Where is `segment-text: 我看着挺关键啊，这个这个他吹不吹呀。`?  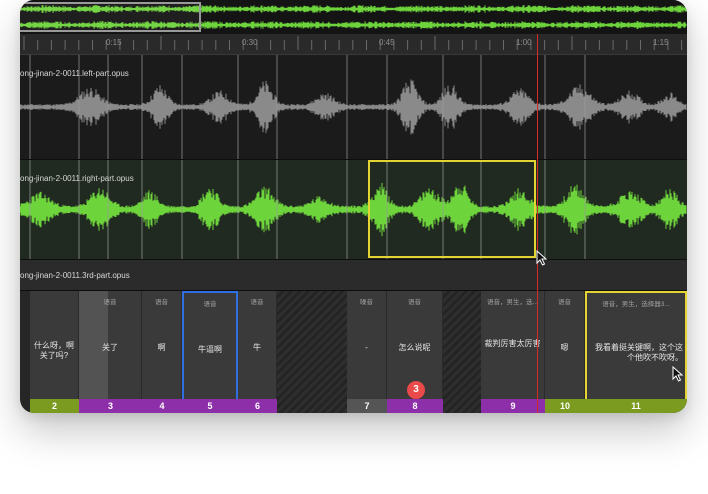 segment-text: 我看着挺关键啊，这个这个他吹不吹呀。 is located at coordinates (639, 352).